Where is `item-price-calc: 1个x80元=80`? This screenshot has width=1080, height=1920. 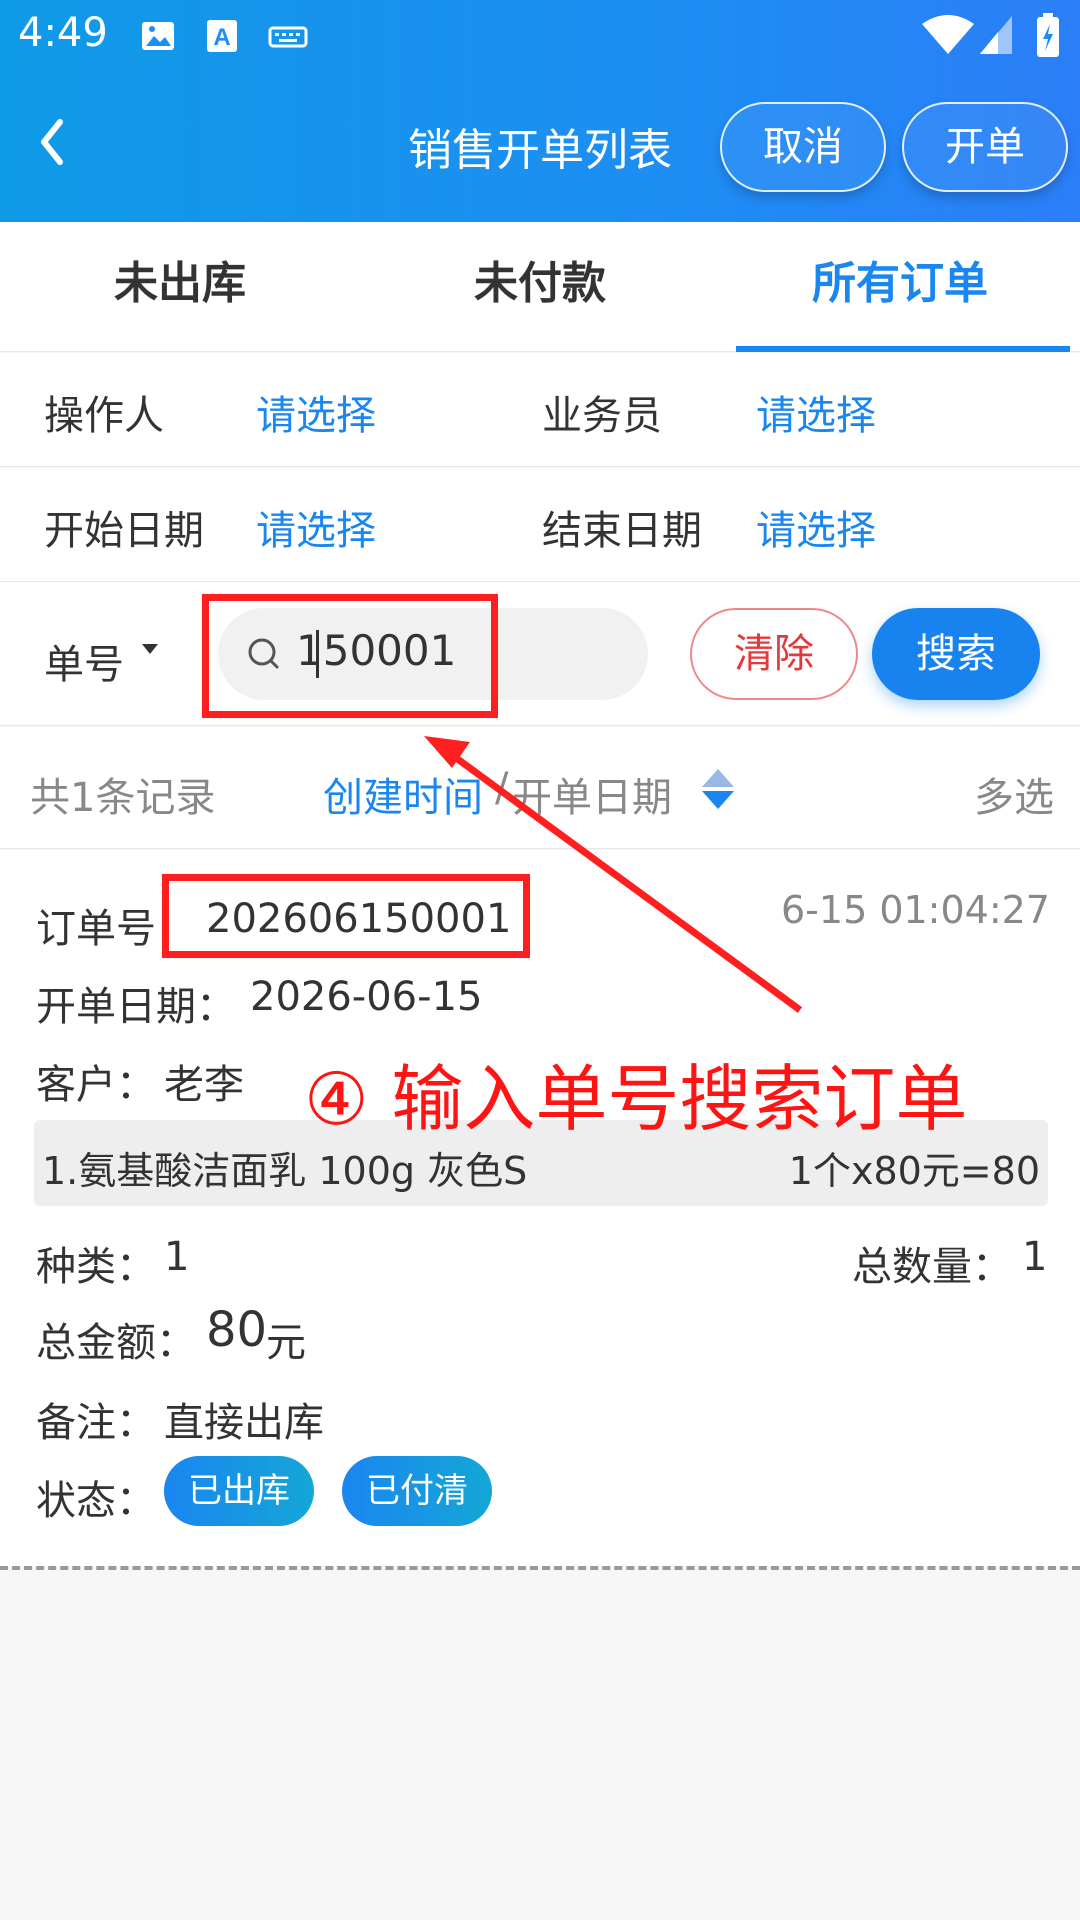
item-price-calc: 1个x80元=80 is located at coordinates (914, 1171).